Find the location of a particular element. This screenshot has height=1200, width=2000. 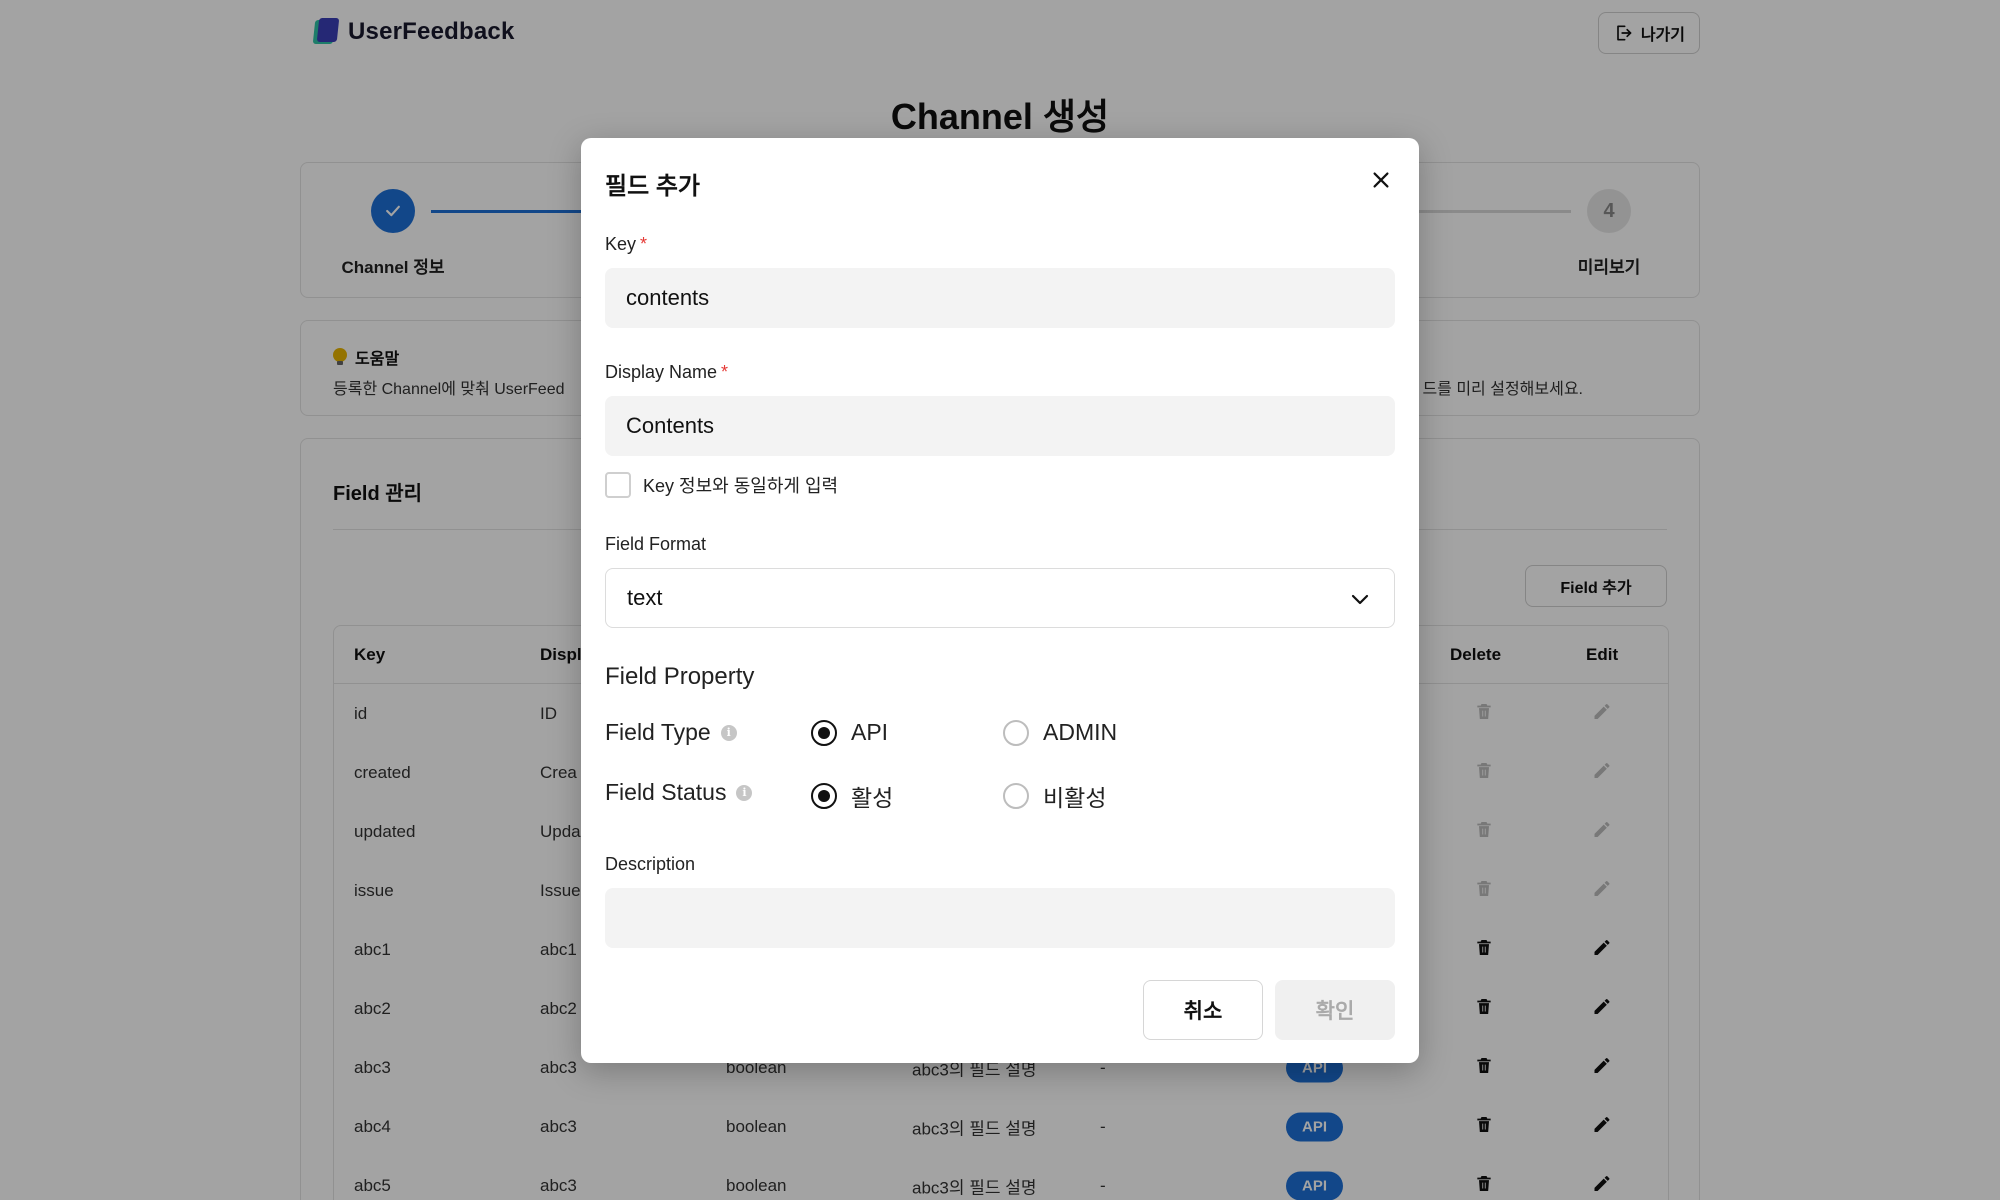

field-type-label: Field Type i is located at coordinates (671, 732).